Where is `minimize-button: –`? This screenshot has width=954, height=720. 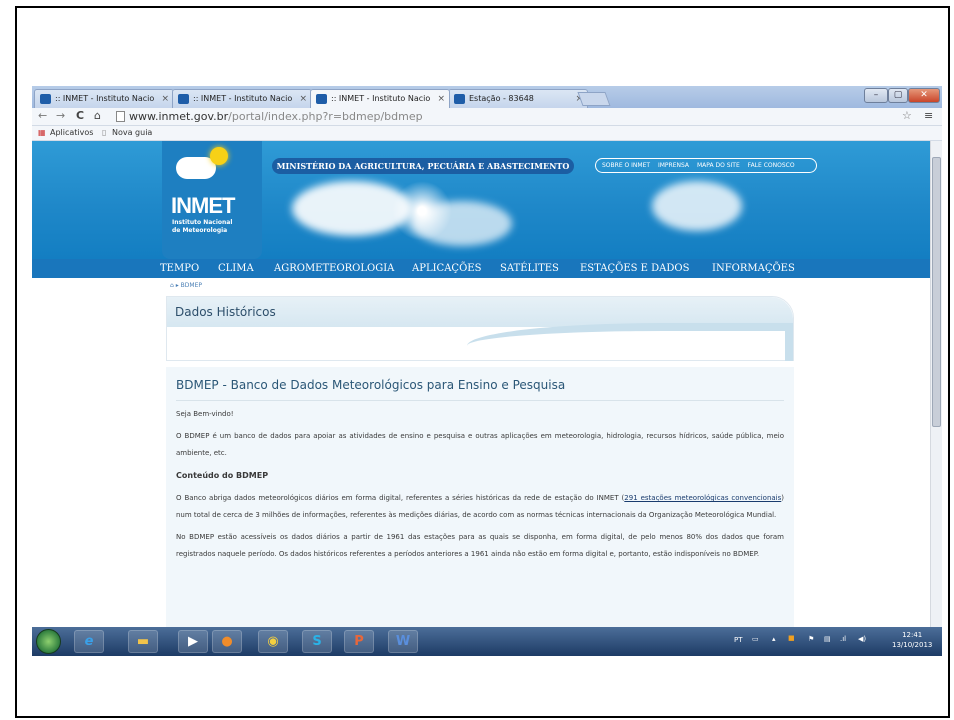
minimize-button: – is located at coordinates (876, 95).